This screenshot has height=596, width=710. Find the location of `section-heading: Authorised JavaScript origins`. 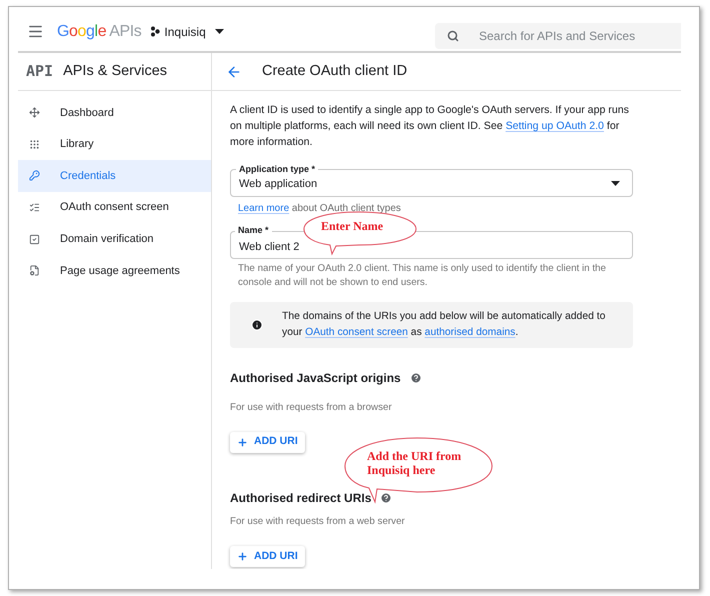

section-heading: Authorised JavaScript origins is located at coordinates (315, 378).